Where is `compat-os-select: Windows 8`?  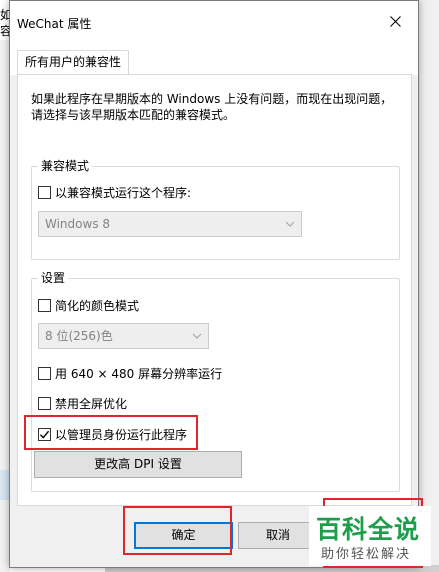 compat-os-select: Windows 8 is located at coordinates (170, 224).